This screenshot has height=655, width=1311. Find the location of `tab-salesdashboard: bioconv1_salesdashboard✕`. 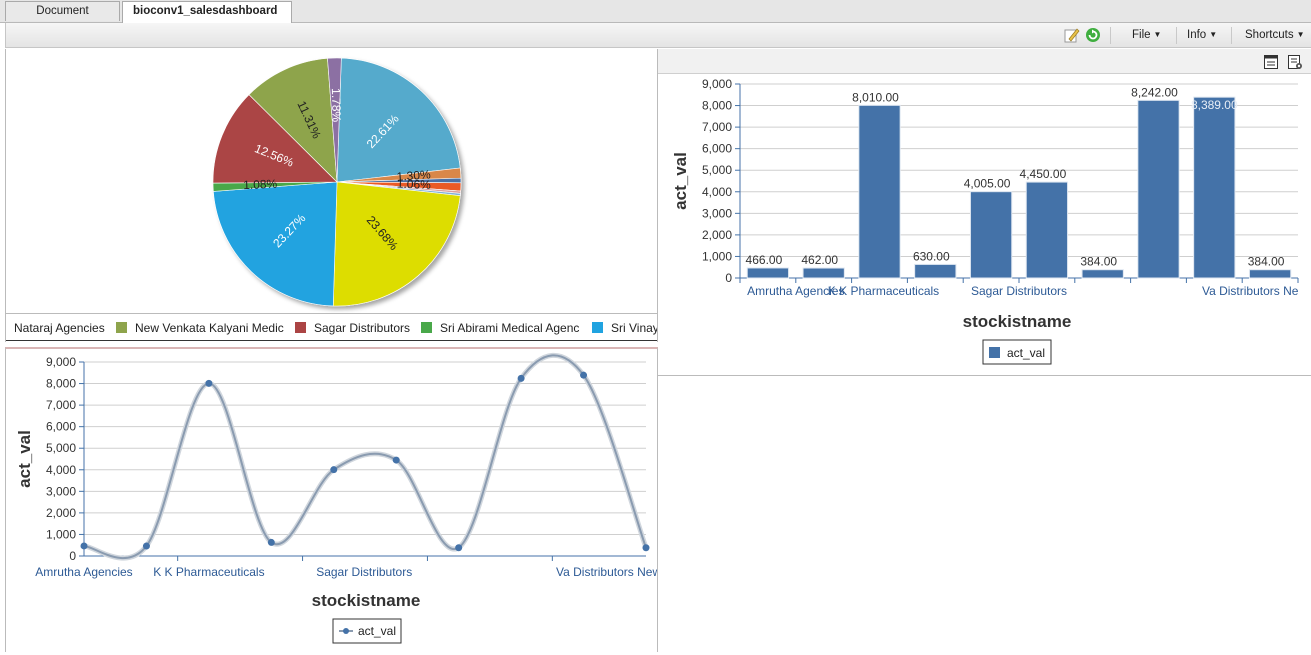

tab-salesdashboard: bioconv1_salesdashboard✕ is located at coordinates (207, 18).